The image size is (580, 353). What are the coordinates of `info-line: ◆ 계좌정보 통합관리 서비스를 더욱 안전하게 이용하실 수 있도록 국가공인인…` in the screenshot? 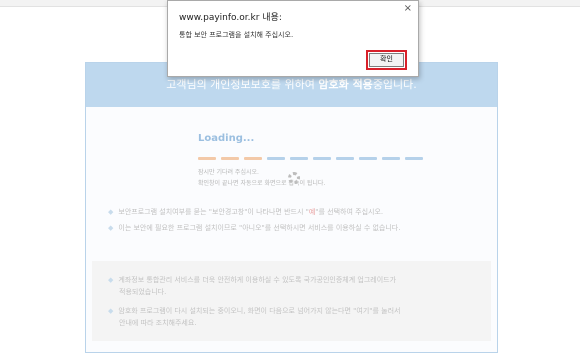 It's located at (252, 280).